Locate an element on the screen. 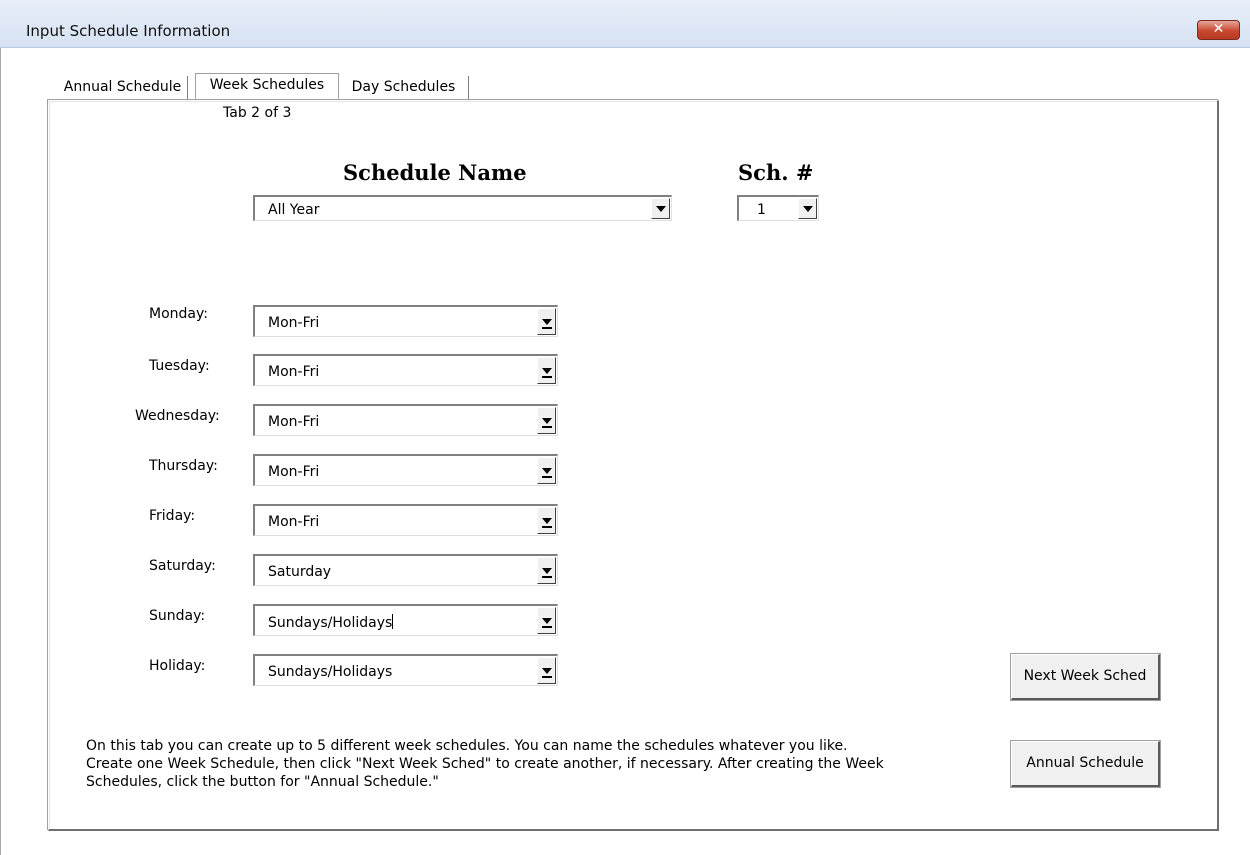 The height and width of the screenshot is (855, 1250). tab-label: Week Schedules is located at coordinates (267, 85).